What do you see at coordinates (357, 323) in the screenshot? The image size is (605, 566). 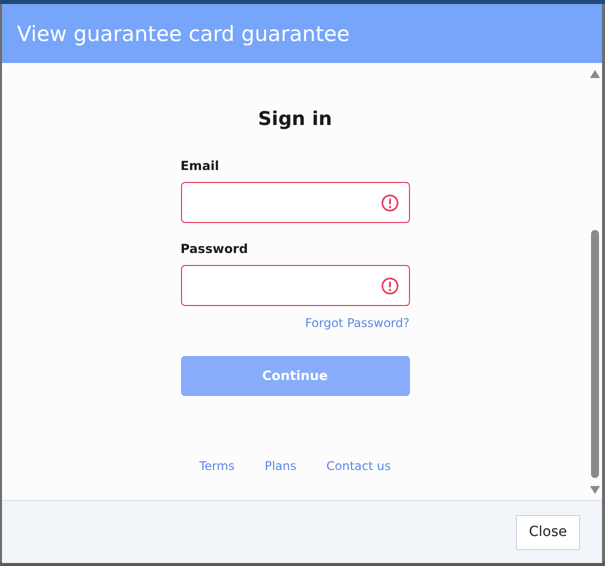 I see `forgot-password-link: Forgot Password?` at bounding box center [357, 323].